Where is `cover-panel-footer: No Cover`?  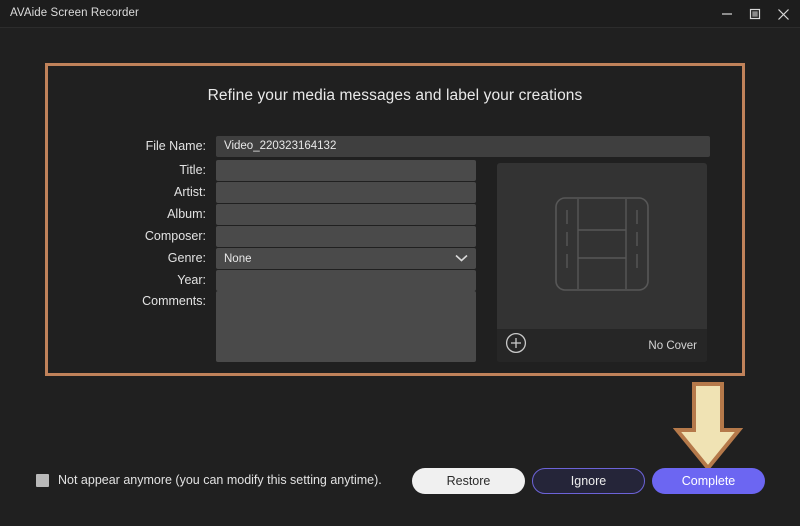 cover-panel-footer: No Cover is located at coordinates (602, 345).